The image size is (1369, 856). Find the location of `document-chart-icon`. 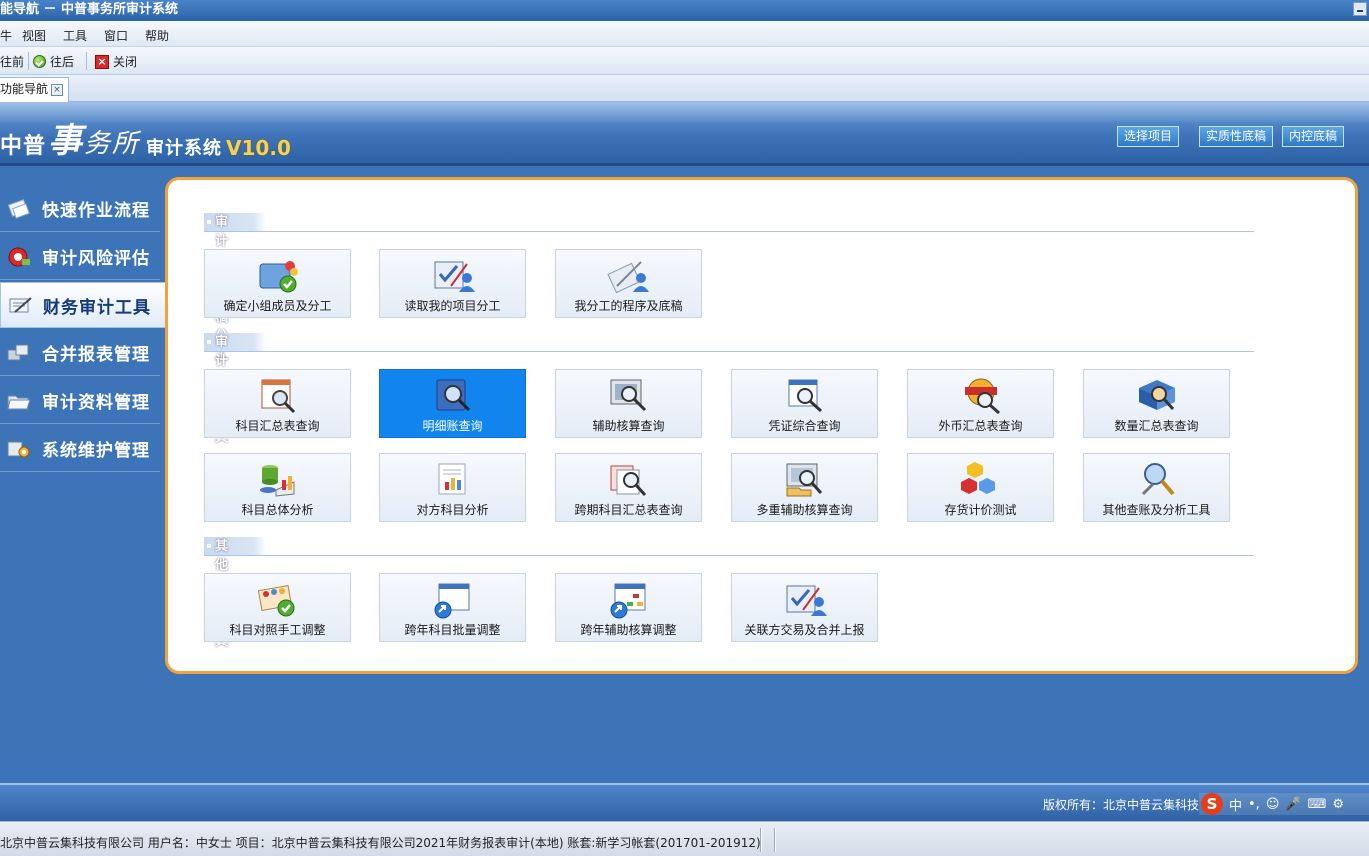

document-chart-icon is located at coordinates (451, 479).